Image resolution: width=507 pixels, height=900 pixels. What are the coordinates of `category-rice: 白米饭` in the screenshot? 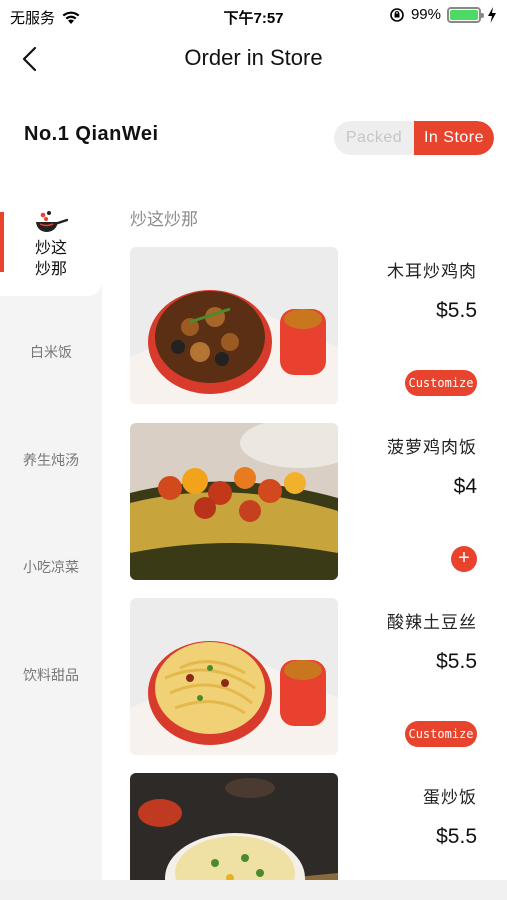 It's located at (51, 352).